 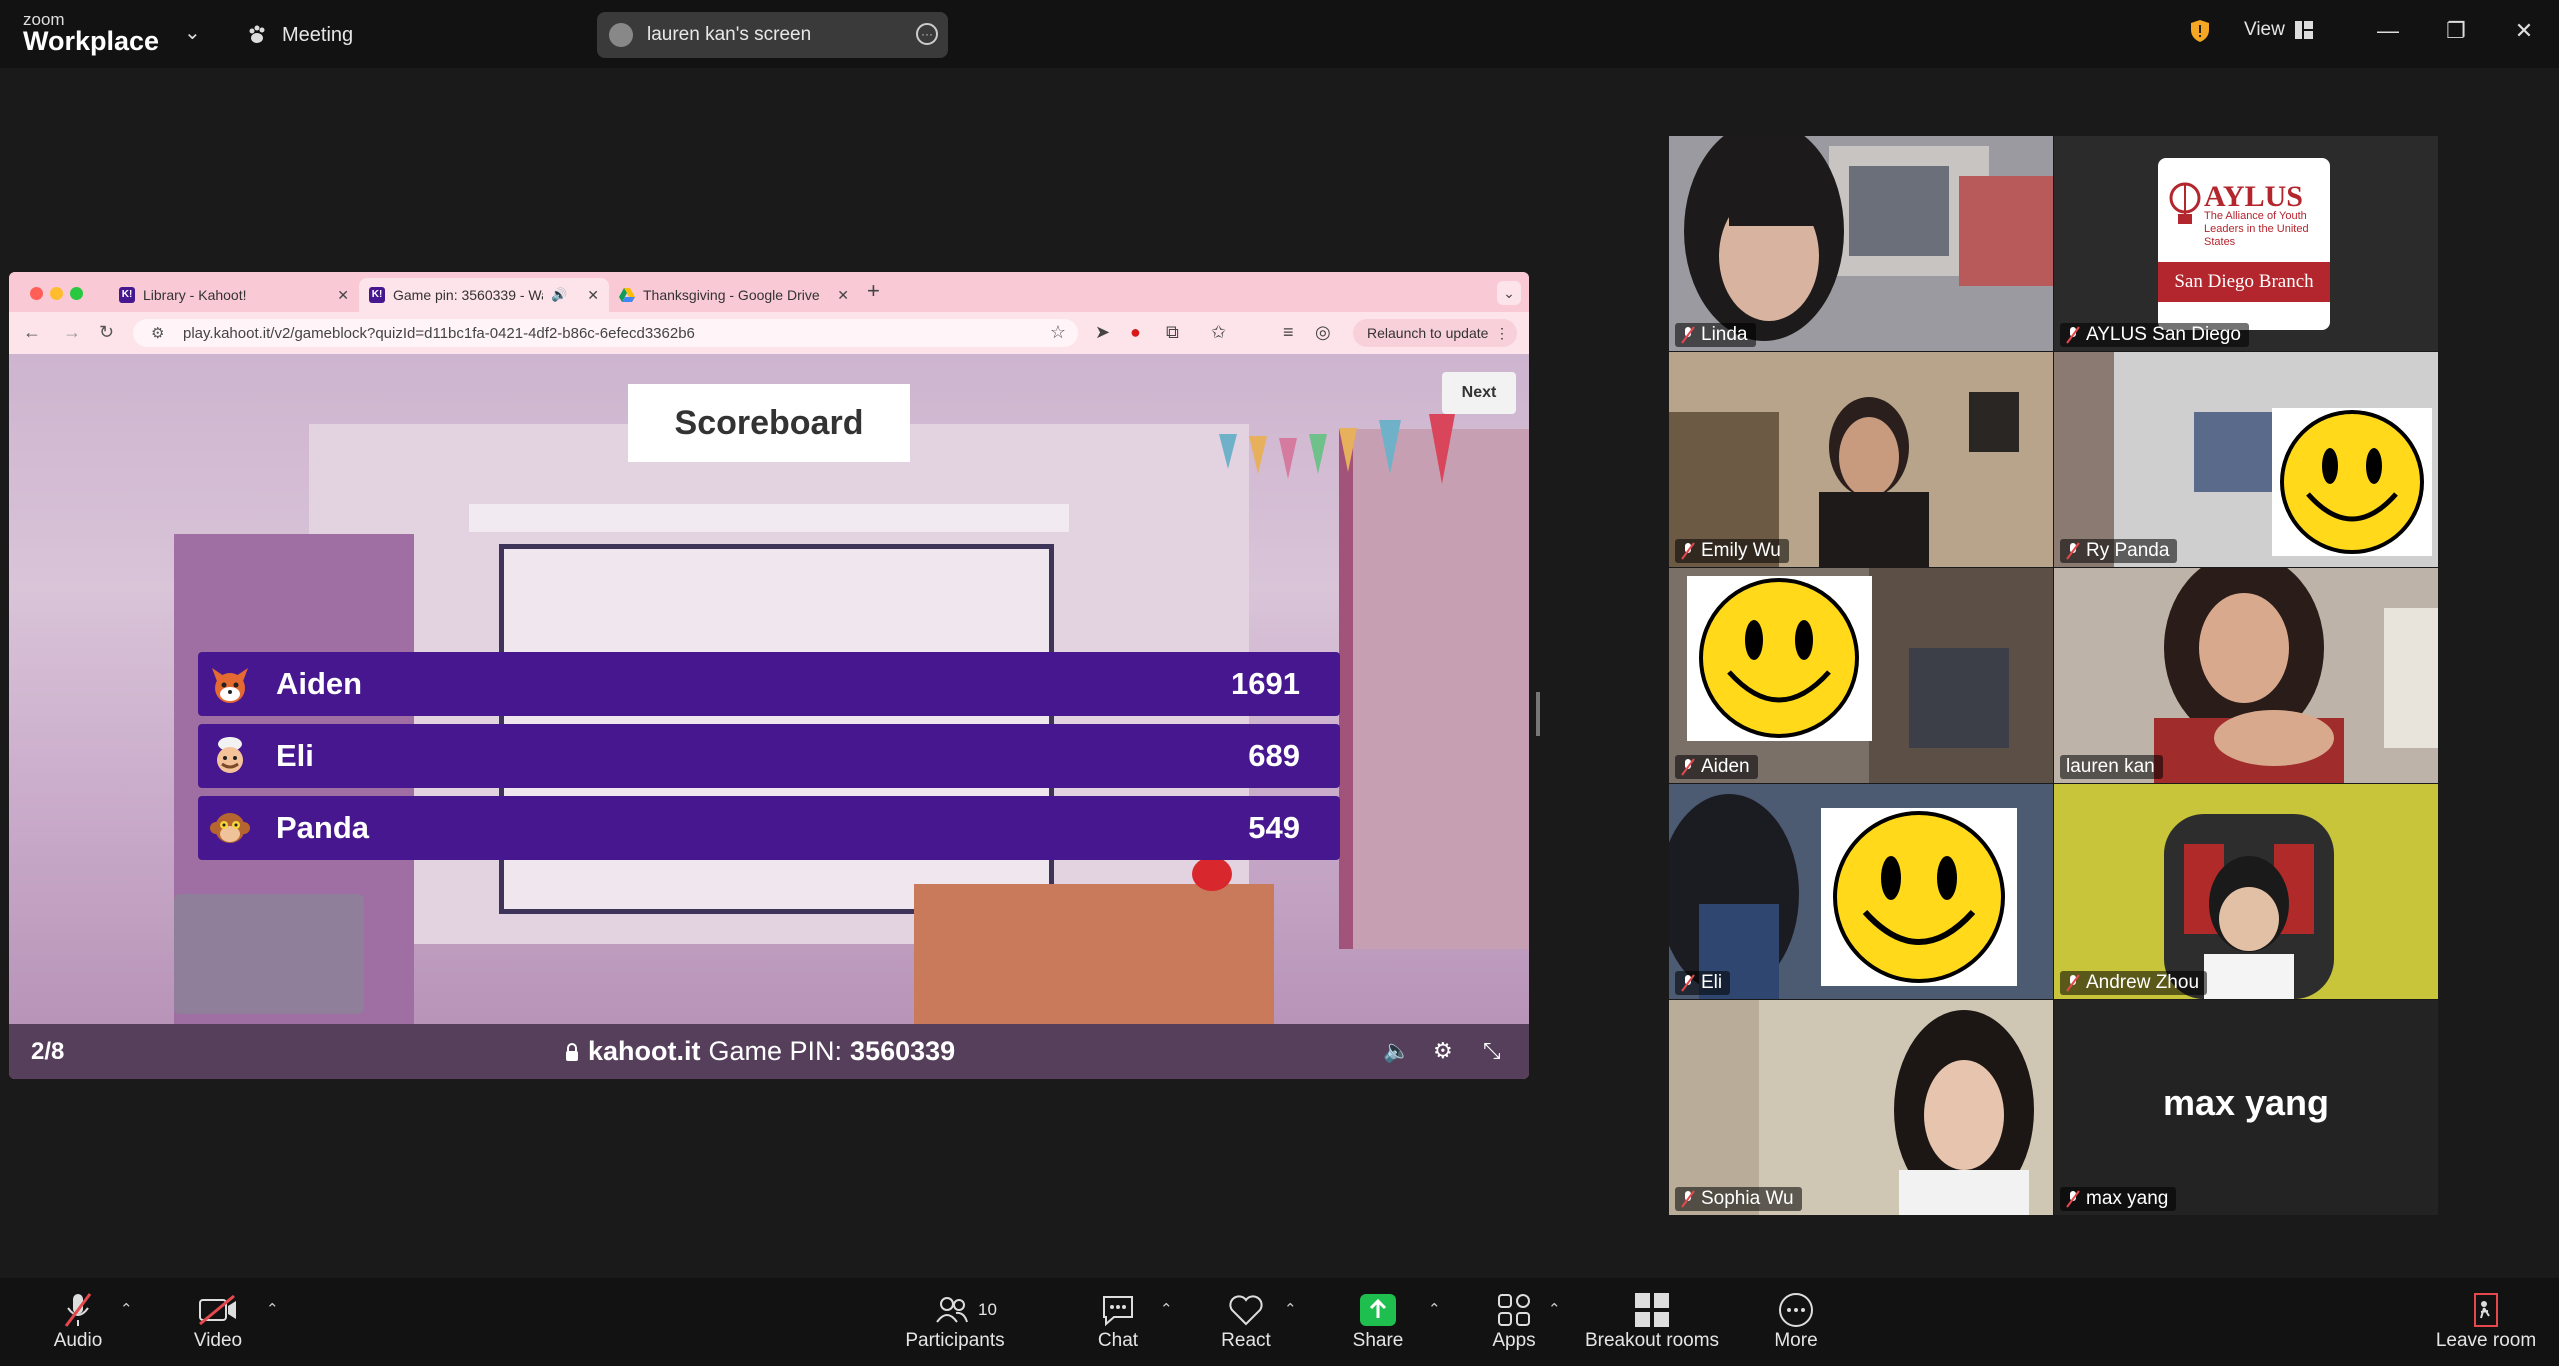 What do you see at coordinates (2246, 459) in the screenshot?
I see `video-tile: Ry Panda` at bounding box center [2246, 459].